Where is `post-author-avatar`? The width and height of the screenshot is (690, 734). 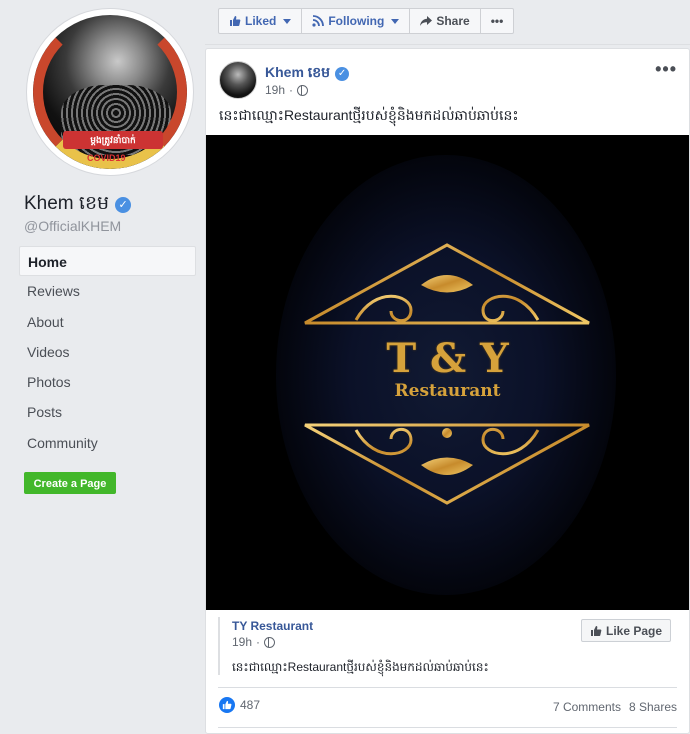 post-author-avatar is located at coordinates (238, 80).